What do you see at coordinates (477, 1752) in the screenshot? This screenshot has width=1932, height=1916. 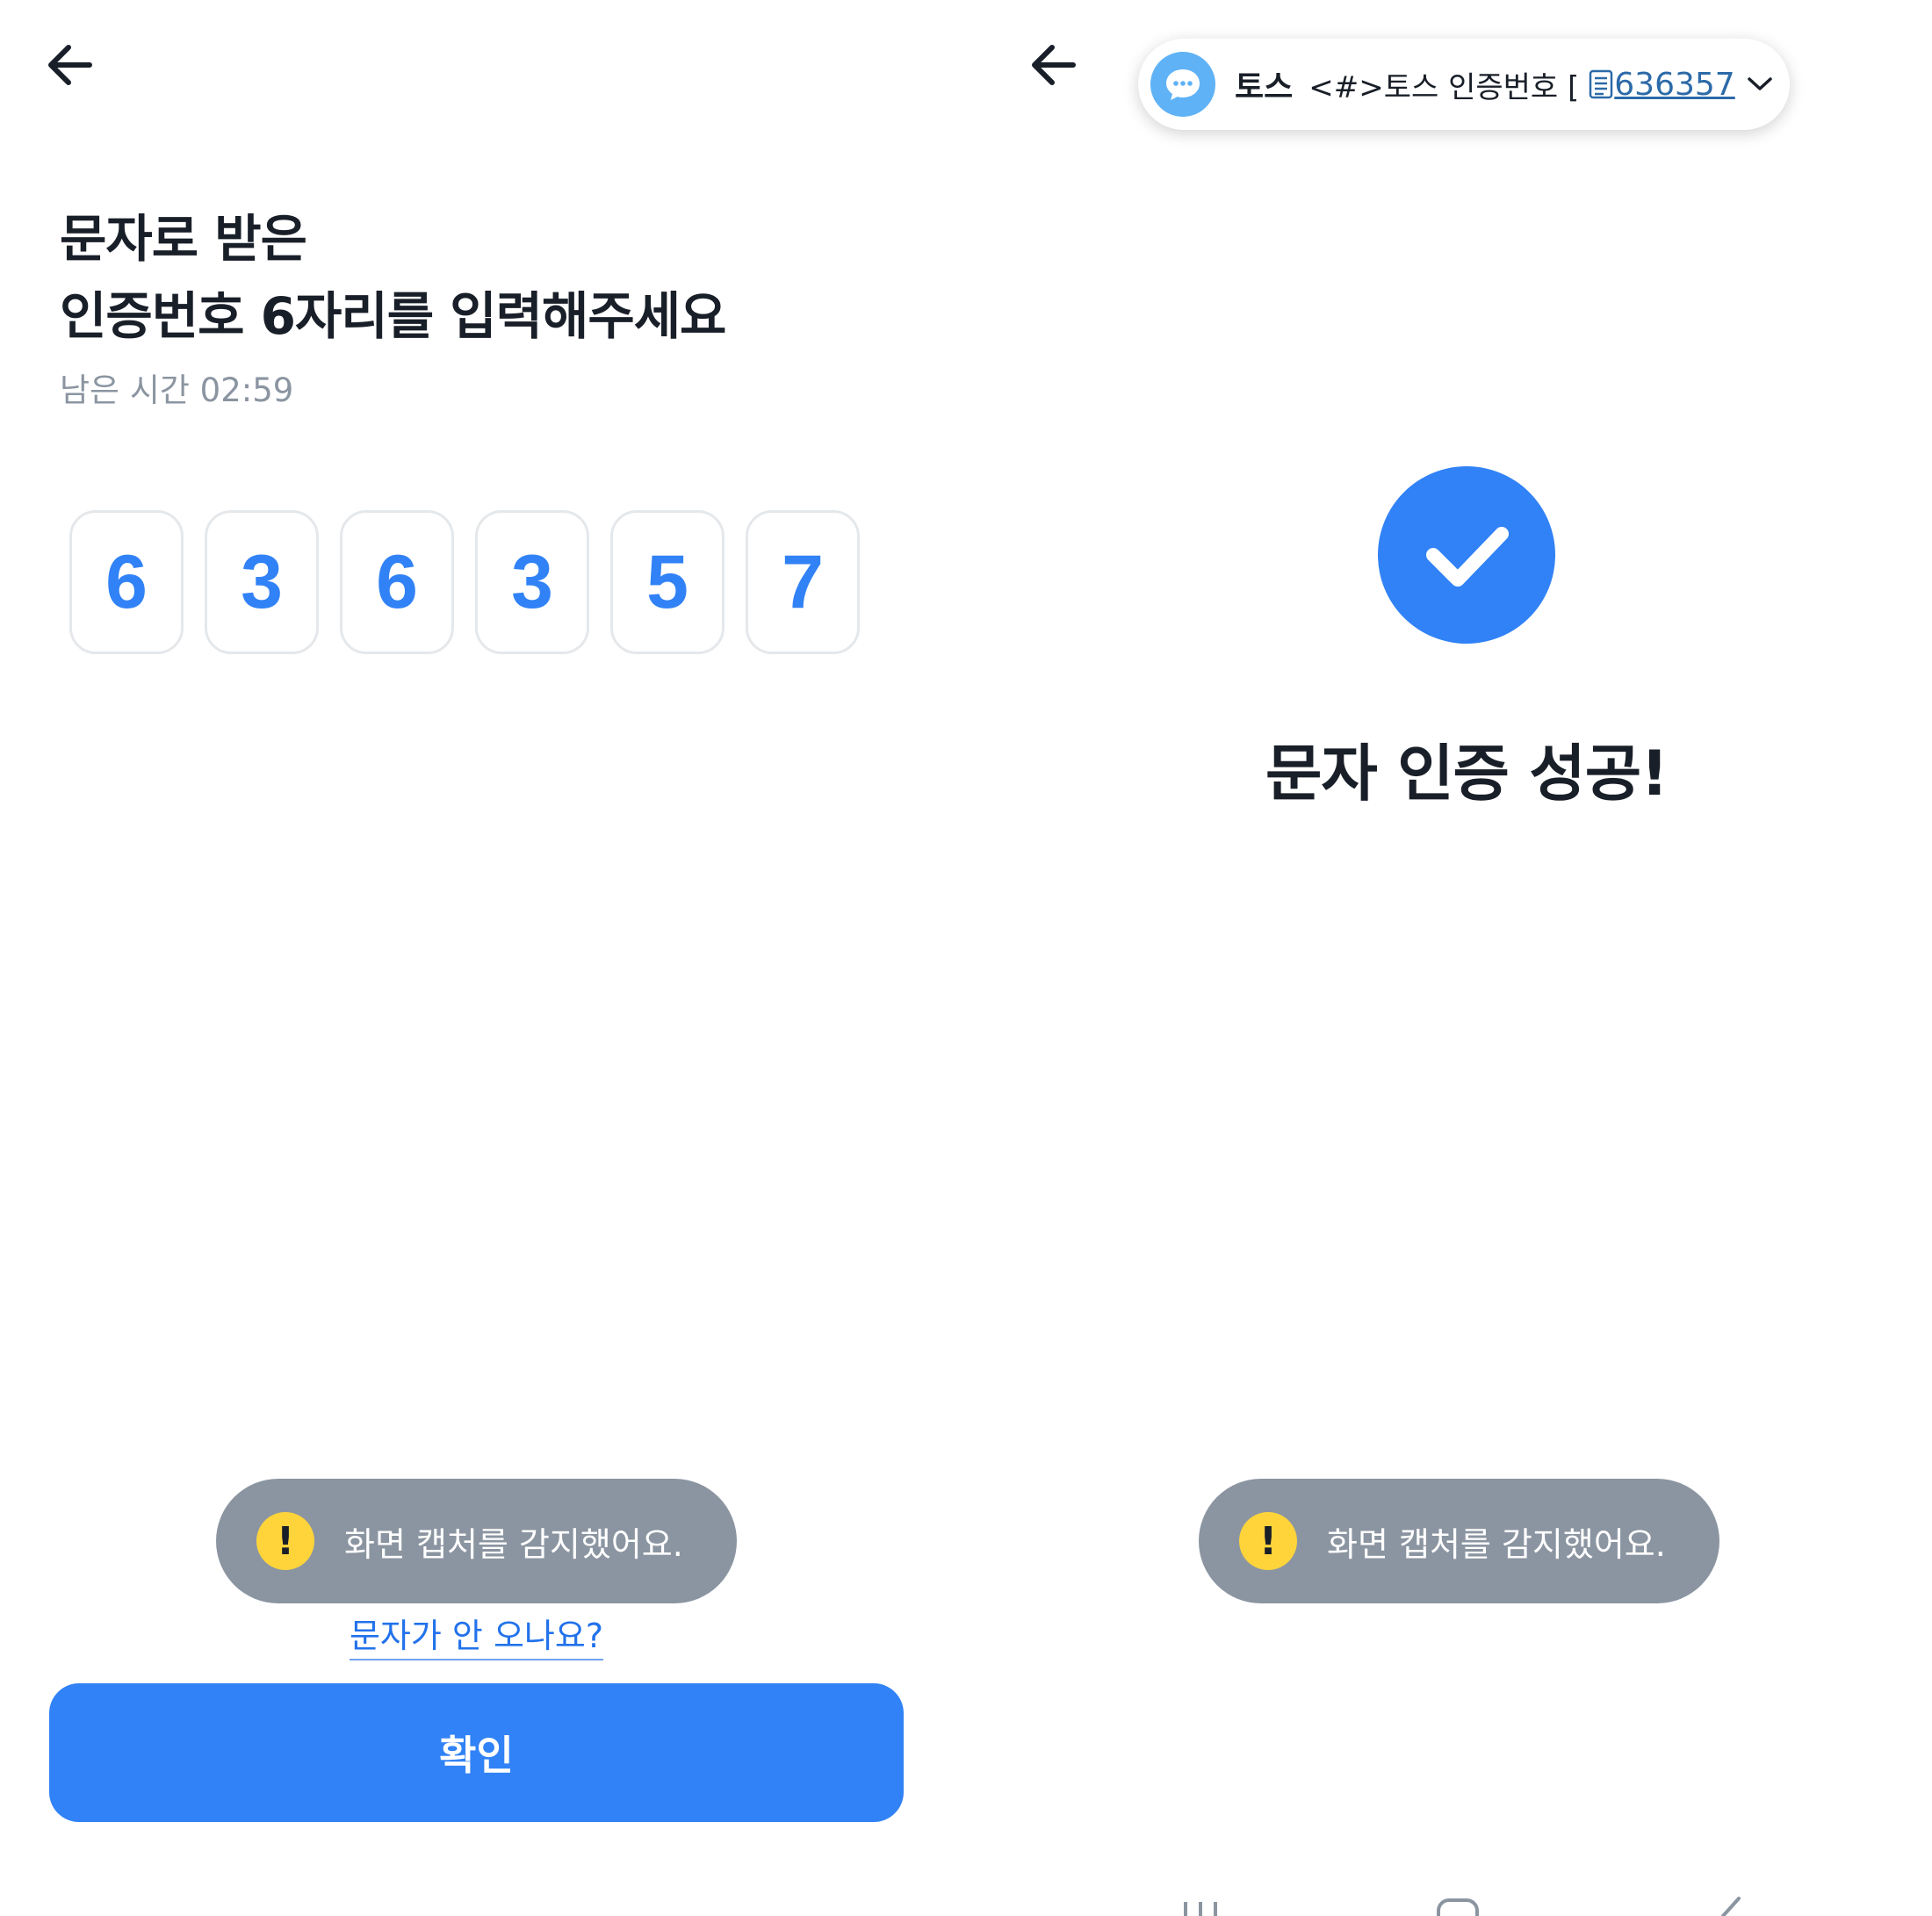 I see `confirm-button: 확인` at bounding box center [477, 1752].